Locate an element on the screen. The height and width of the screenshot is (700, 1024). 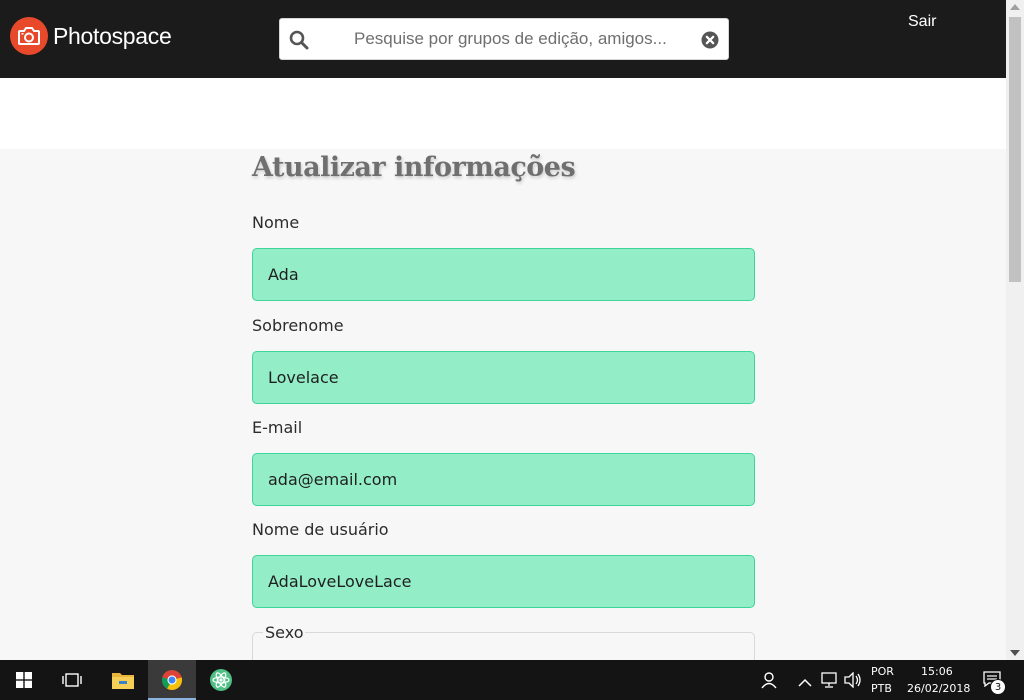
gender-legend: Sexo is located at coordinates (284, 632).